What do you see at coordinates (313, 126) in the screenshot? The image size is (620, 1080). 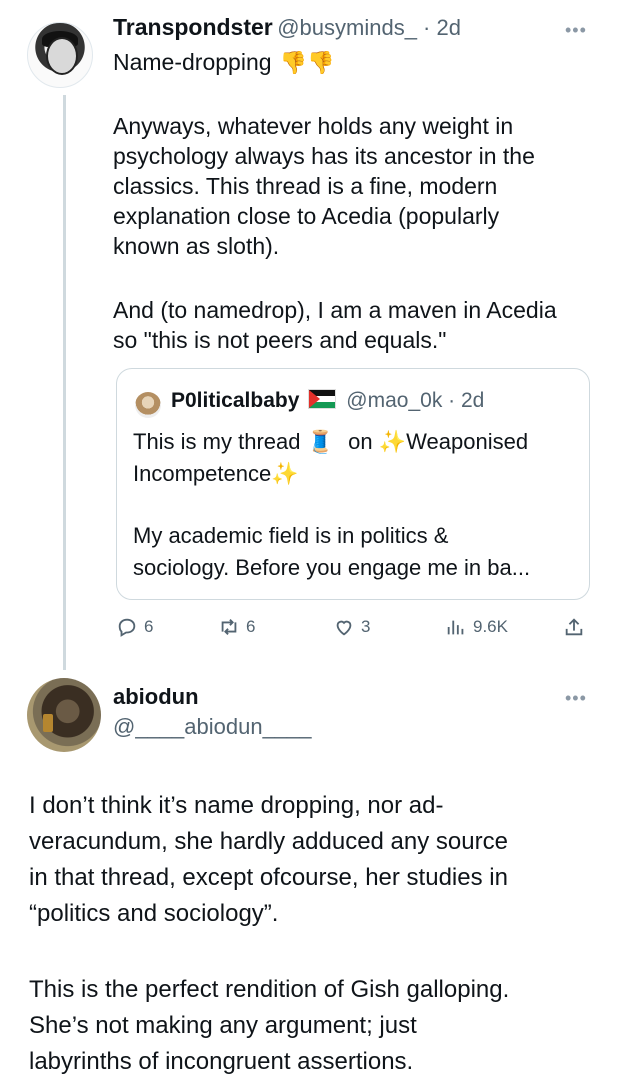 I see `text-line: Anyways, whatever holds any weight in` at bounding box center [313, 126].